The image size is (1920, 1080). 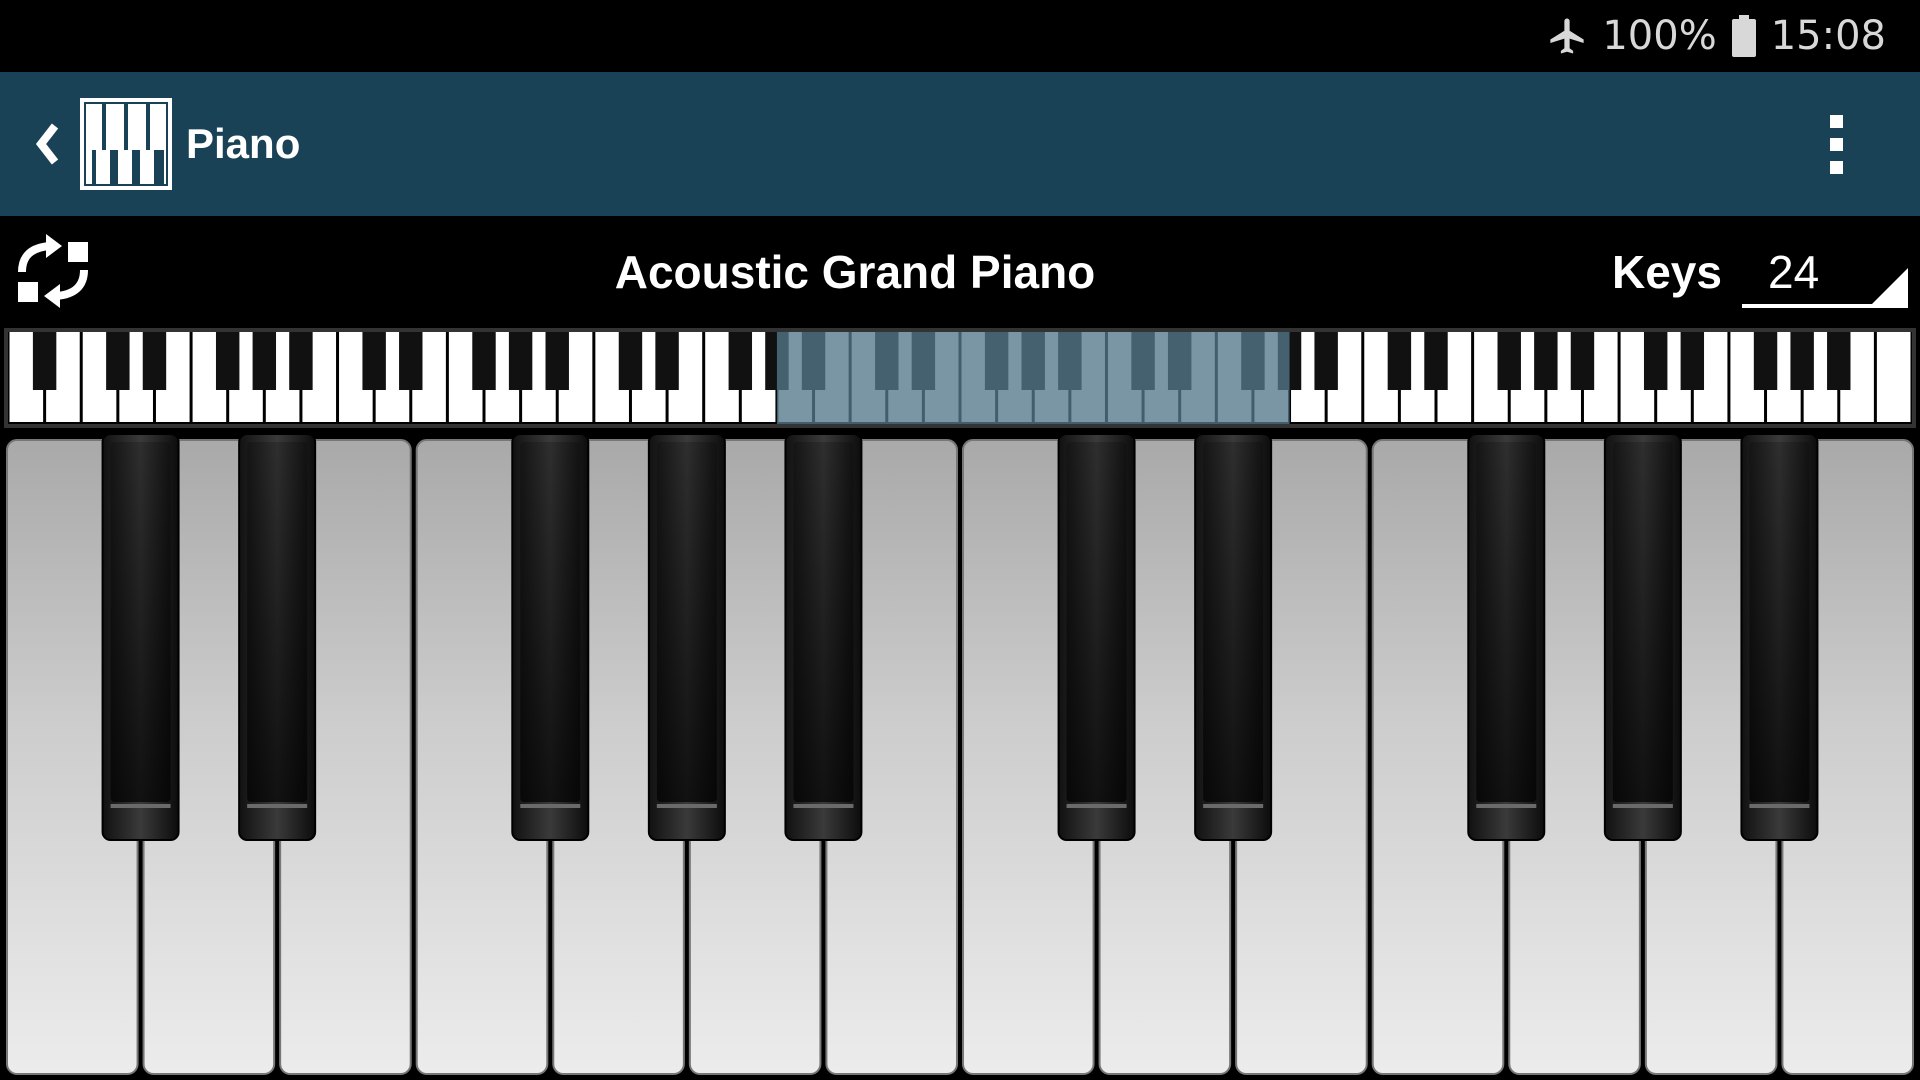 What do you see at coordinates (1893, 377) in the screenshot?
I see `mini-white-key` at bounding box center [1893, 377].